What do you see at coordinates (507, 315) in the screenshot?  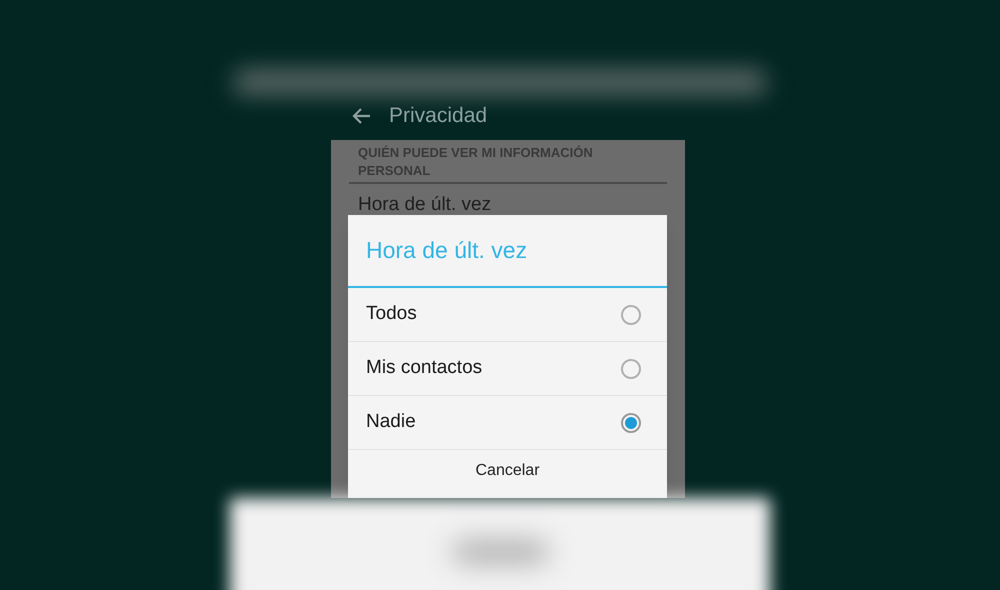 I see `radio-option: Todos` at bounding box center [507, 315].